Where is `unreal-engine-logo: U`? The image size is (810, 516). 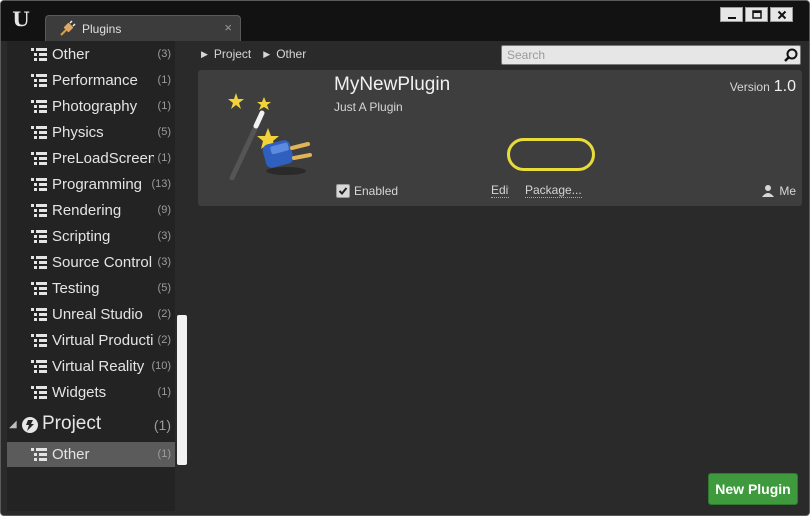
unreal-engine-logo: U is located at coordinates (21, 19).